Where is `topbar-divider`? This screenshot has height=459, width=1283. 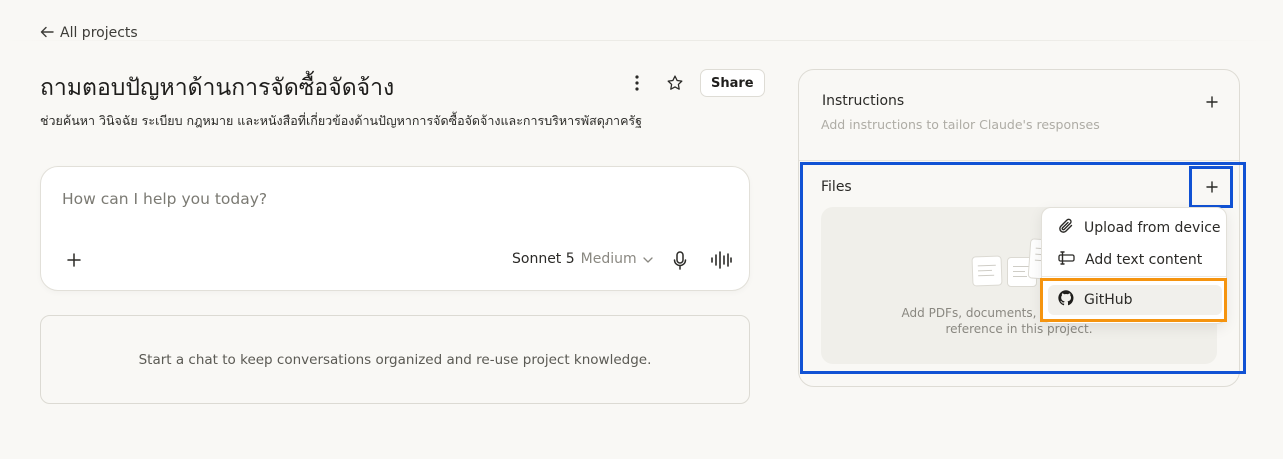 topbar-divider is located at coordinates (641, 40).